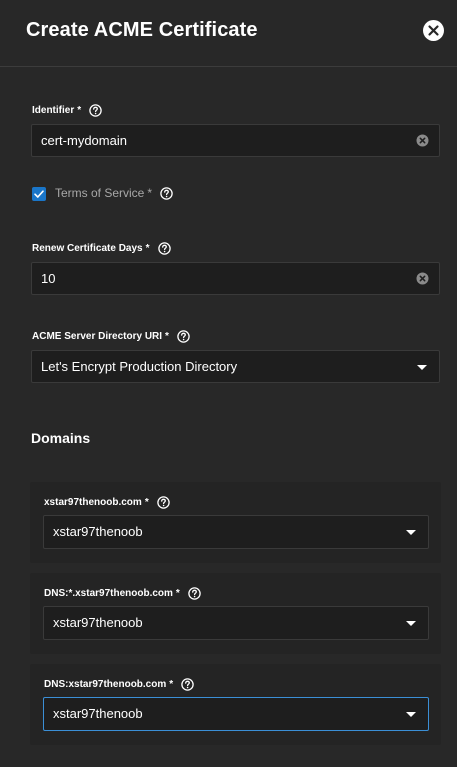 This screenshot has width=457, height=767. What do you see at coordinates (48, 278) in the screenshot?
I see `renew-days-value: 10` at bounding box center [48, 278].